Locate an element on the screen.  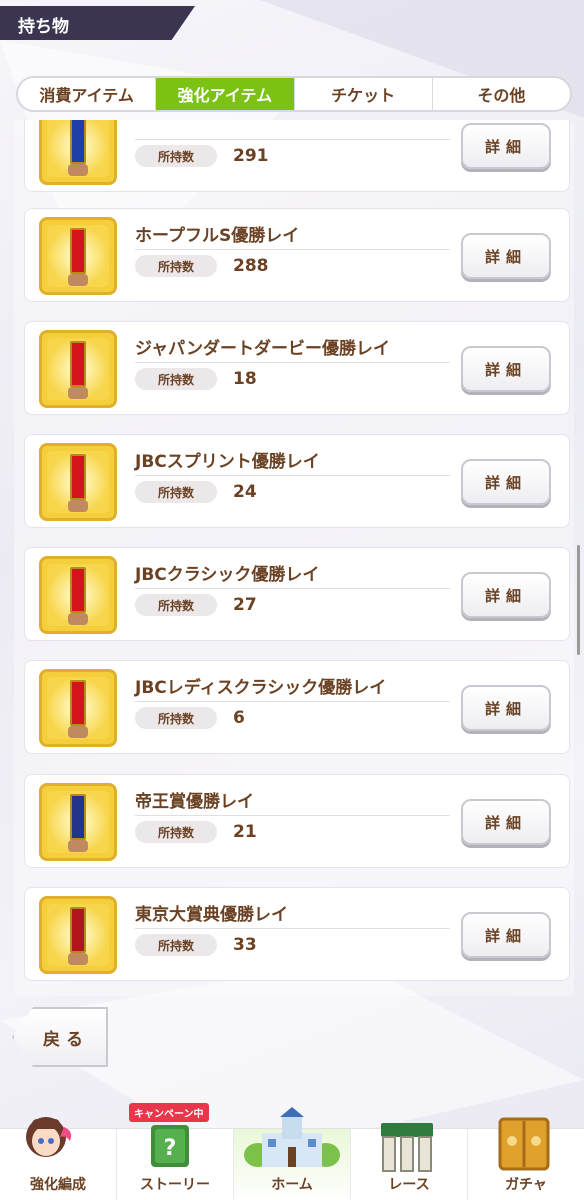
list-item: ホープフルS優勝レイ 所持数 288 詳細 is located at coordinates (297, 255).